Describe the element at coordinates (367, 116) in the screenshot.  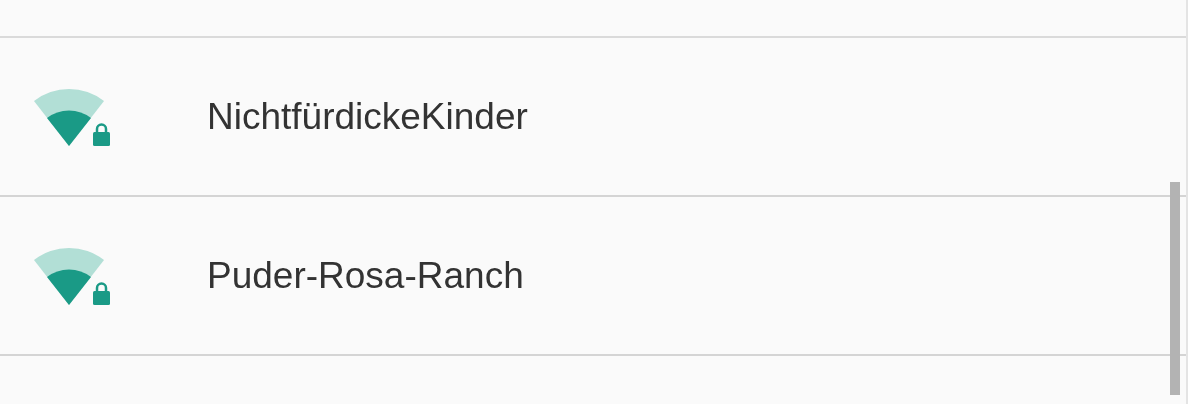
I see `network-name: NichtfürdickeKinder` at that location.